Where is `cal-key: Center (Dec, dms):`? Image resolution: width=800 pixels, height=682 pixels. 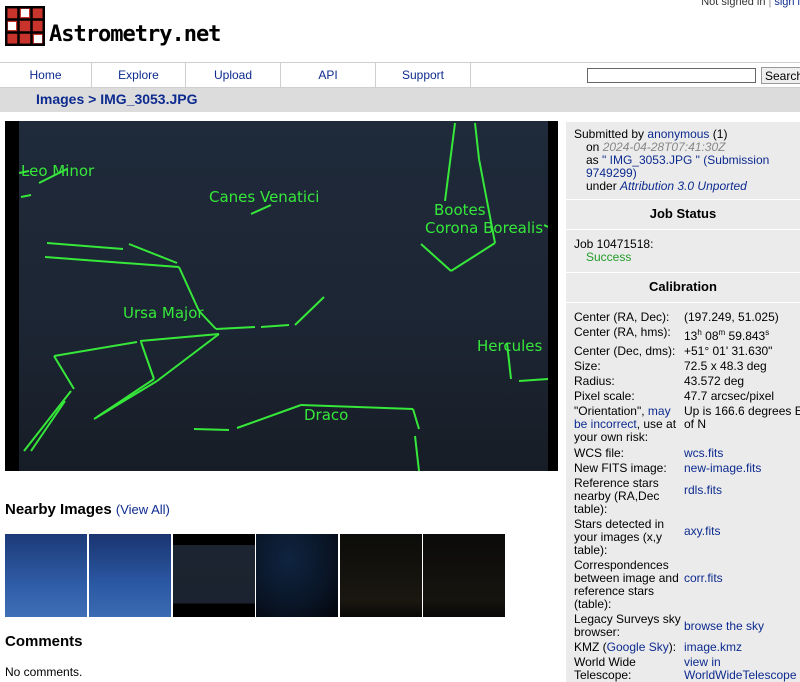
cal-key: Center (Dec, dms): is located at coordinates (625, 351).